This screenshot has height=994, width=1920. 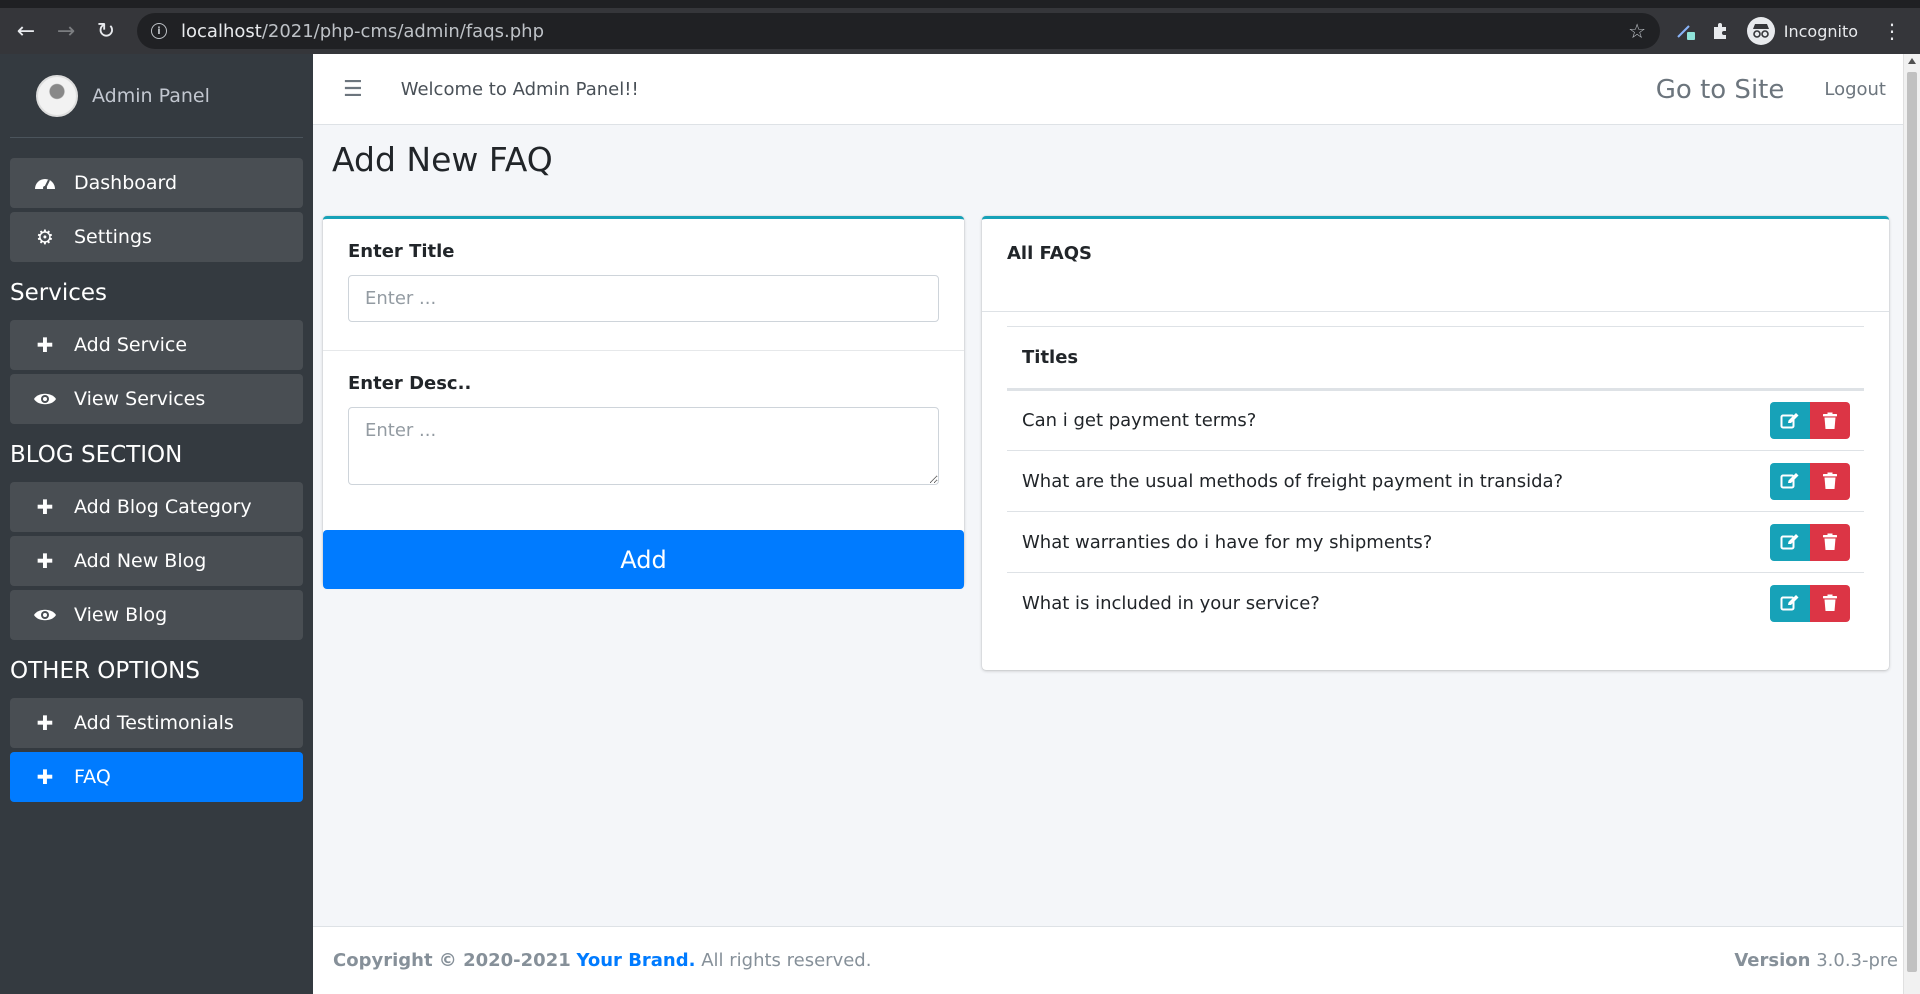 I want to click on version-label: Version, so click(x=1772, y=960).